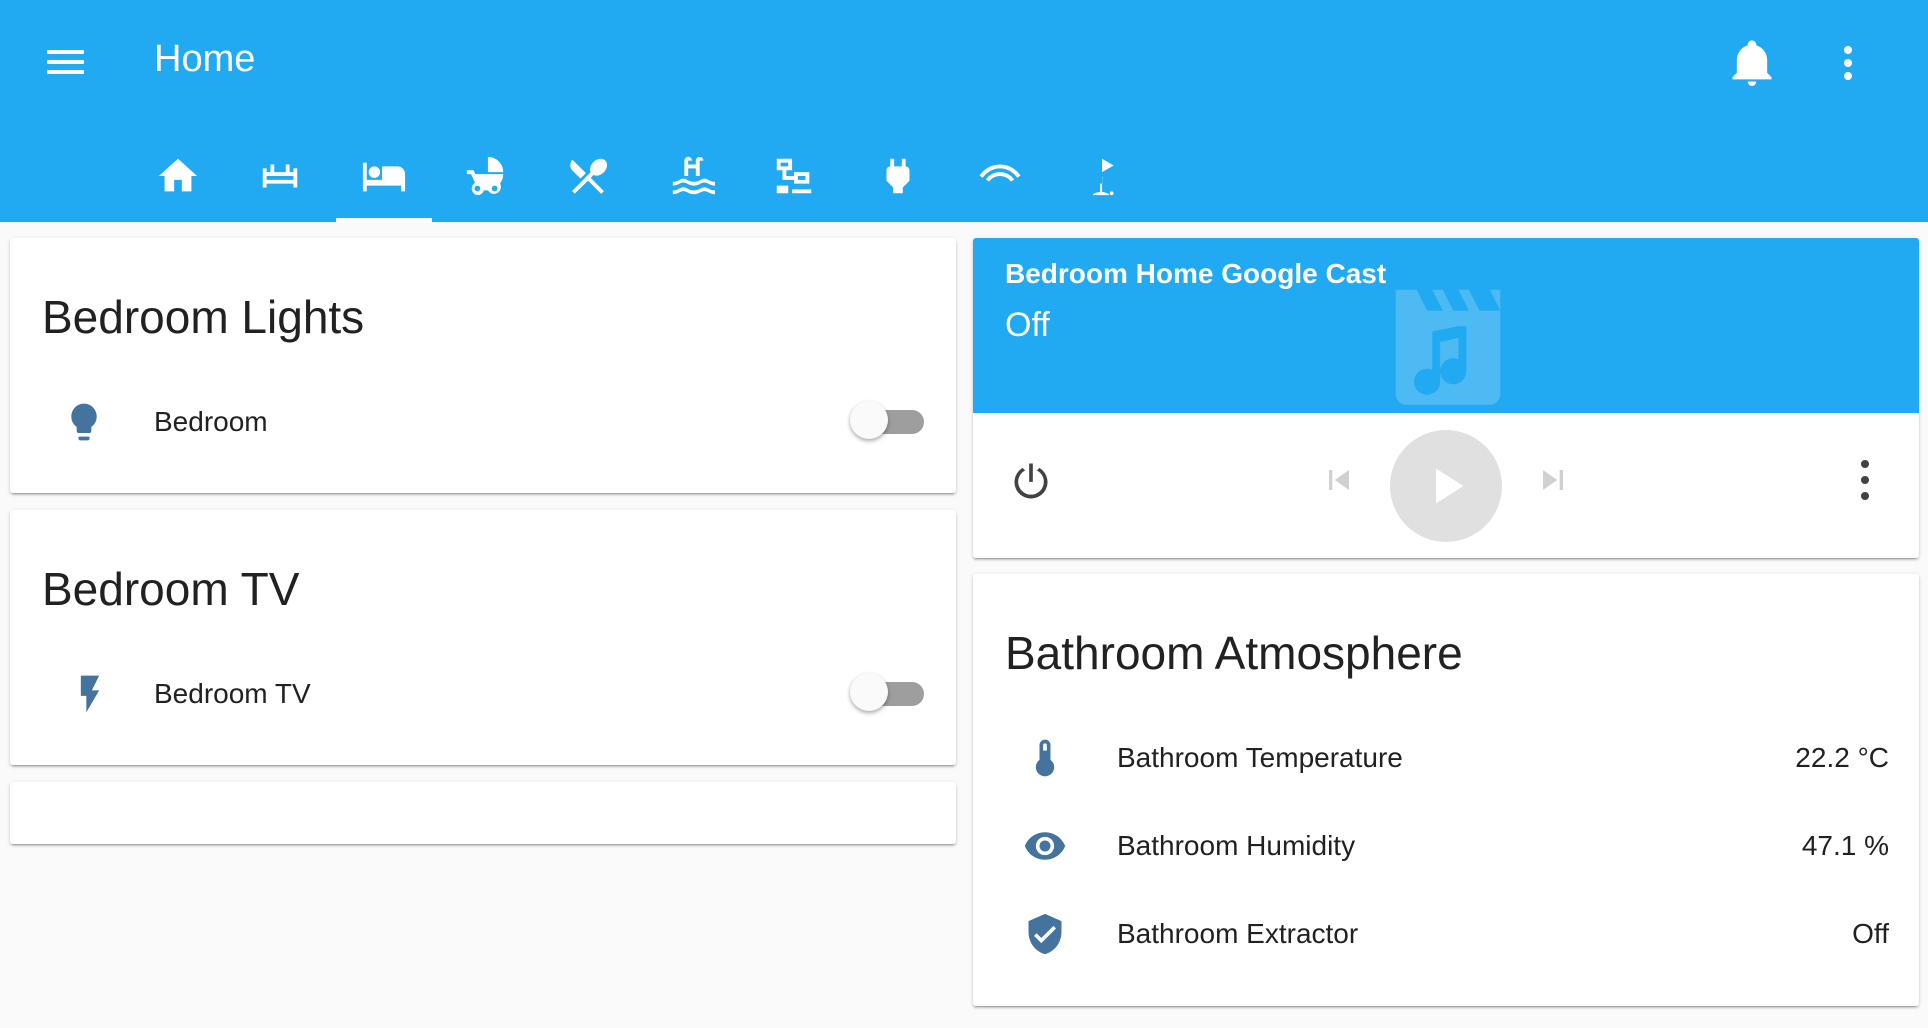 Image resolution: width=1928 pixels, height=1028 pixels. I want to click on page-title: Home, so click(205, 59).